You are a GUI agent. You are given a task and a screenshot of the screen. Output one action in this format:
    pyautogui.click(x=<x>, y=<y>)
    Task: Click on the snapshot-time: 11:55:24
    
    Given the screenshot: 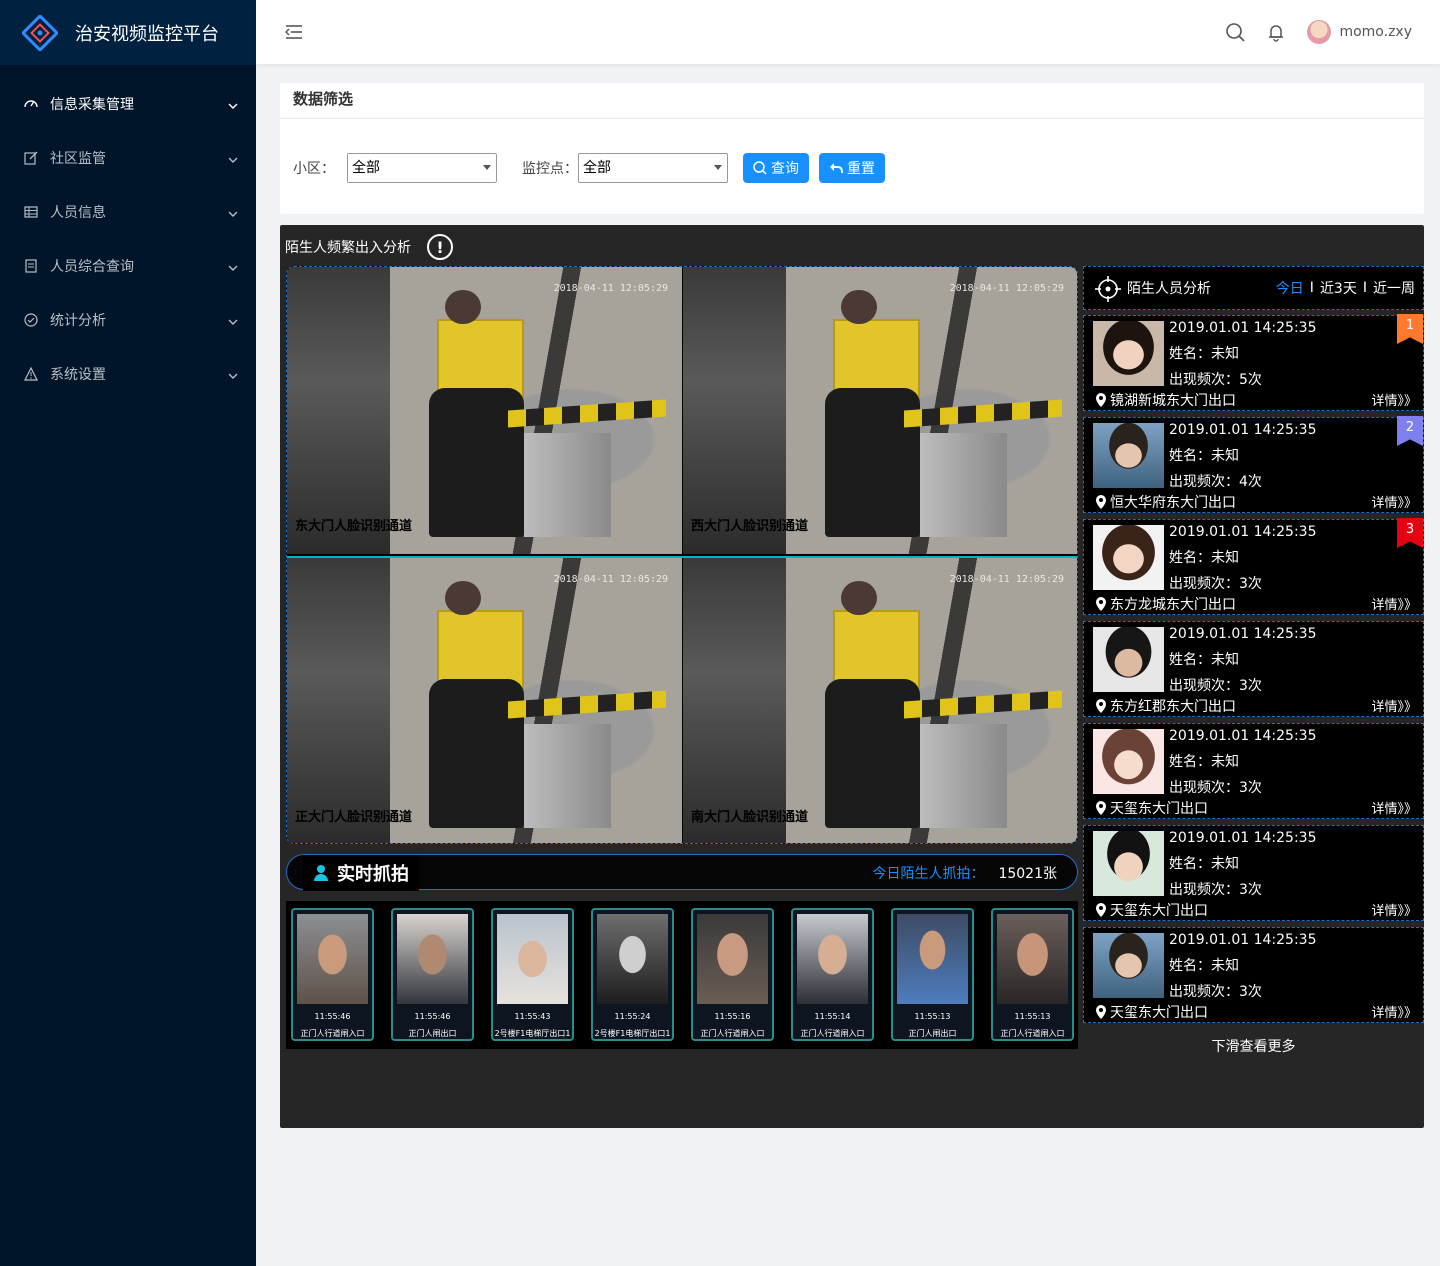 What is the action you would take?
    pyautogui.click(x=632, y=1016)
    